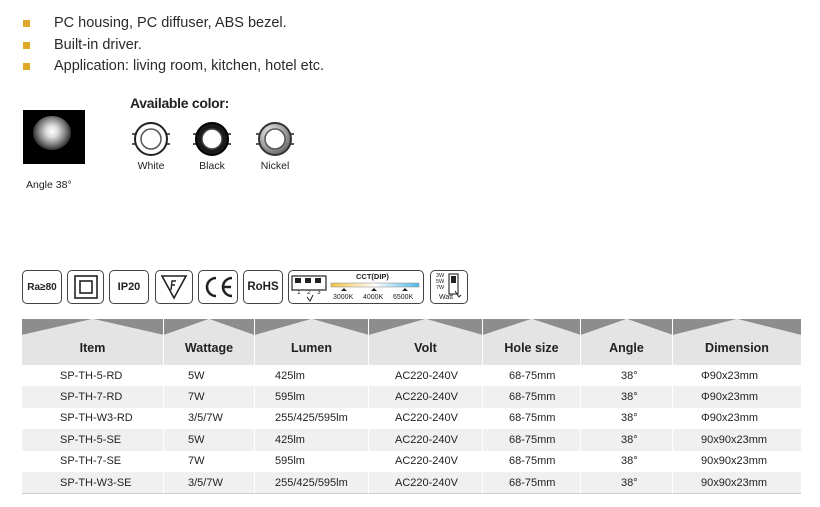 The image size is (820, 507). I want to click on dip-switch-number: 2, so click(309, 292).